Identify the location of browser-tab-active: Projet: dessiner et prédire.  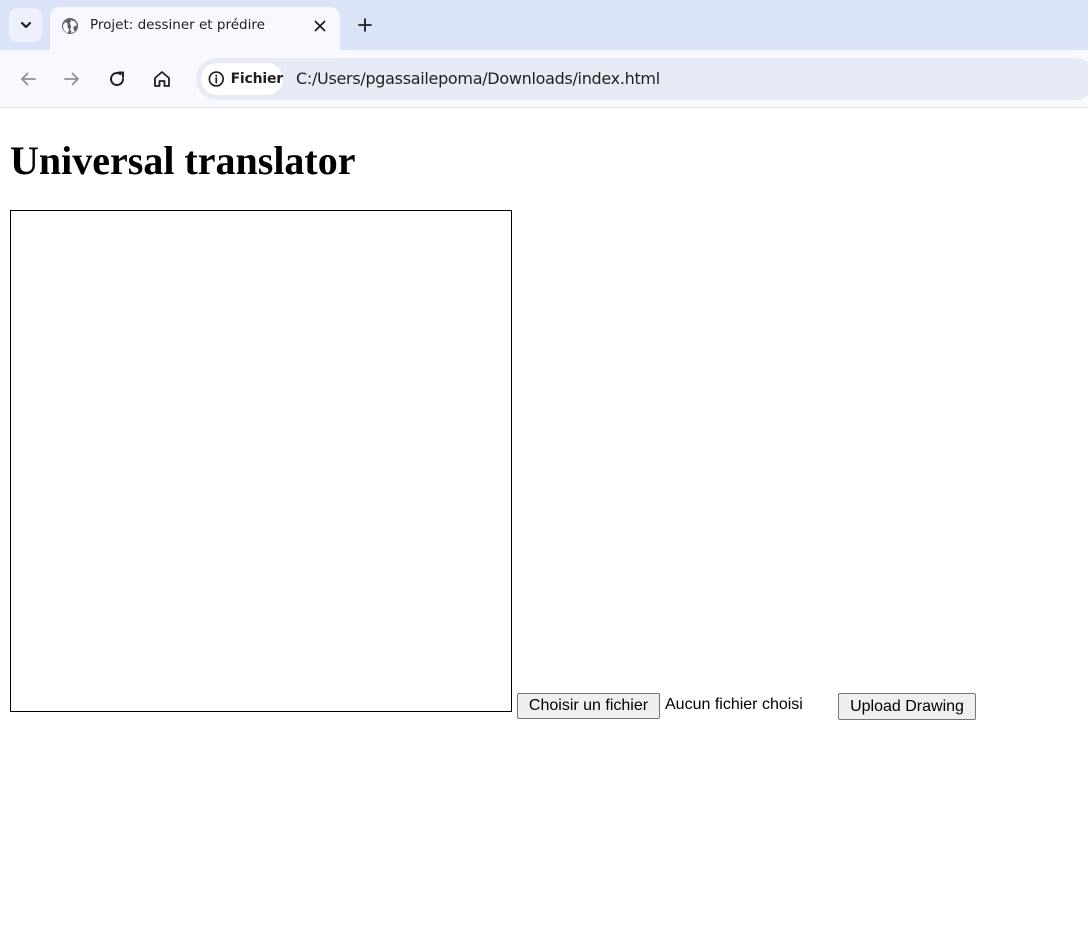
(195, 28).